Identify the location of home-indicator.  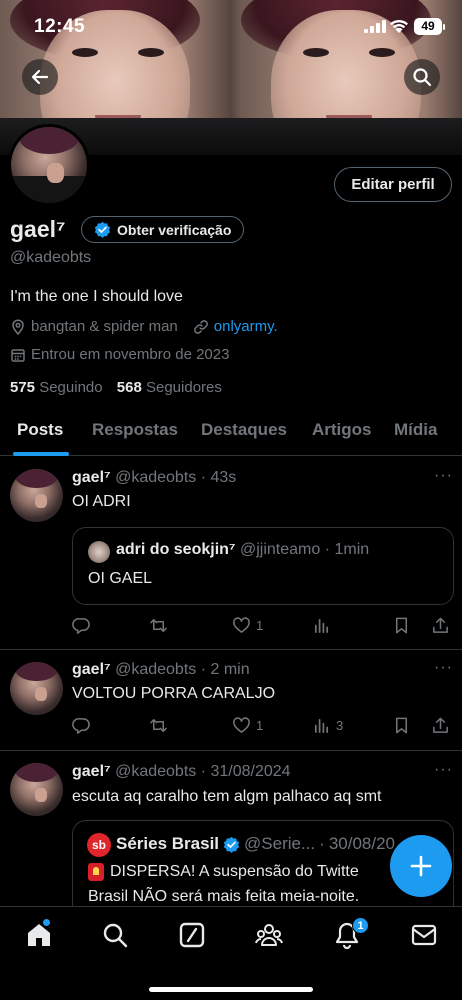
(231, 989).